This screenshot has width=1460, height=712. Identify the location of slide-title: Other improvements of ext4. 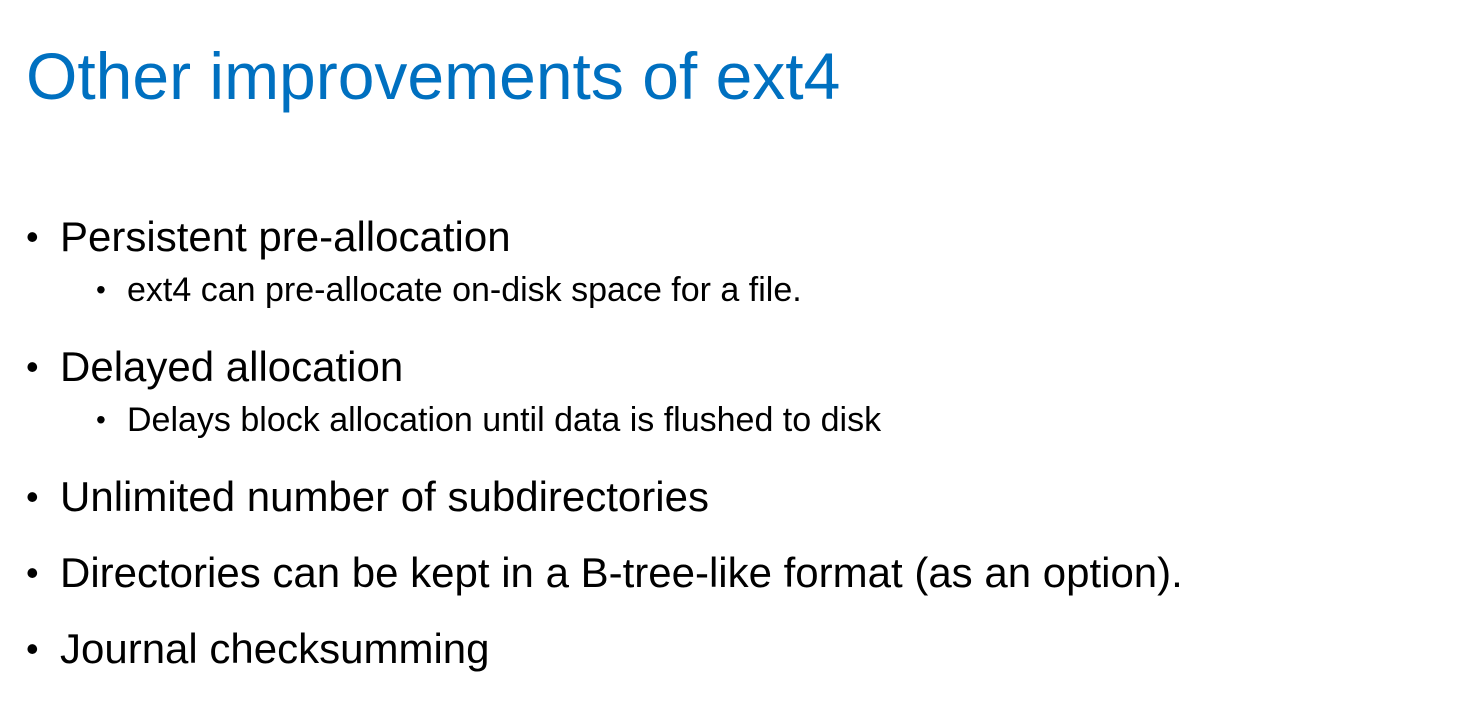
(433, 76).